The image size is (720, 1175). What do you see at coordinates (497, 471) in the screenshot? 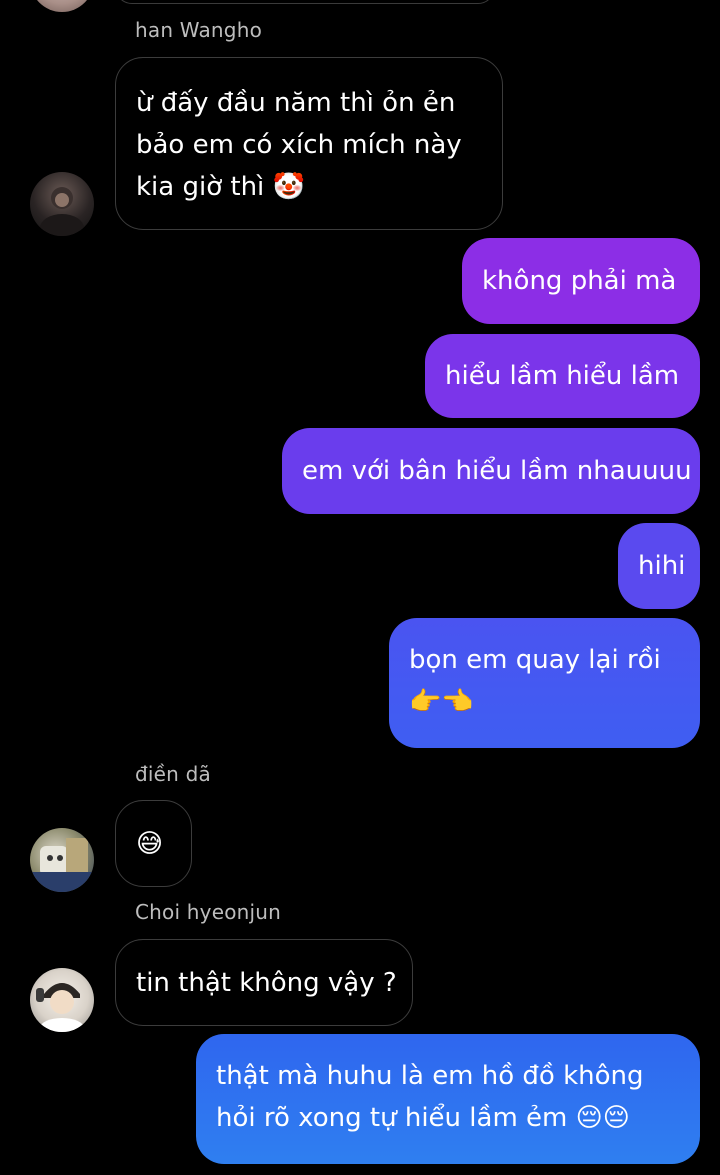
I see `message-text: em với bân hiểu lầm nhauuuu` at bounding box center [497, 471].